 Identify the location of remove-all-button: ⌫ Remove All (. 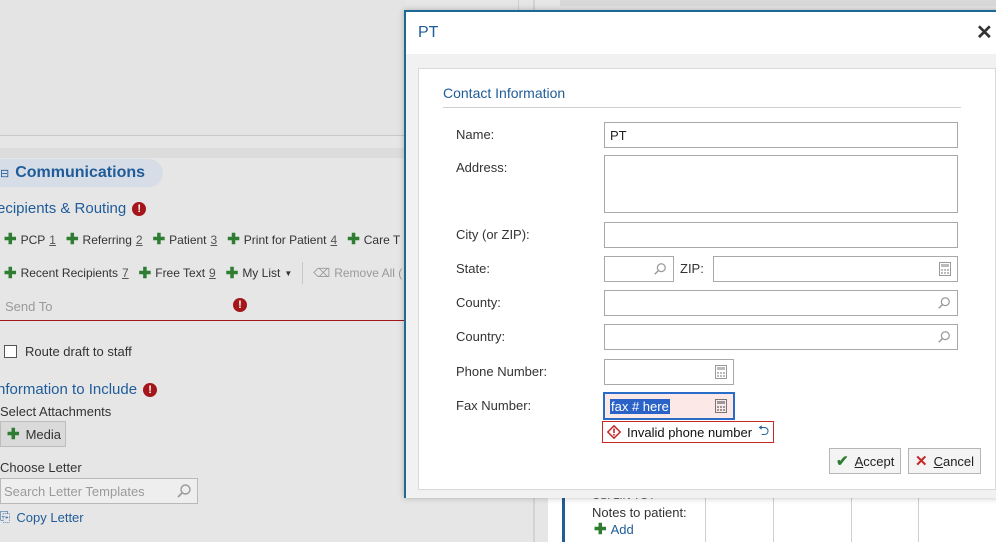
(357, 273).